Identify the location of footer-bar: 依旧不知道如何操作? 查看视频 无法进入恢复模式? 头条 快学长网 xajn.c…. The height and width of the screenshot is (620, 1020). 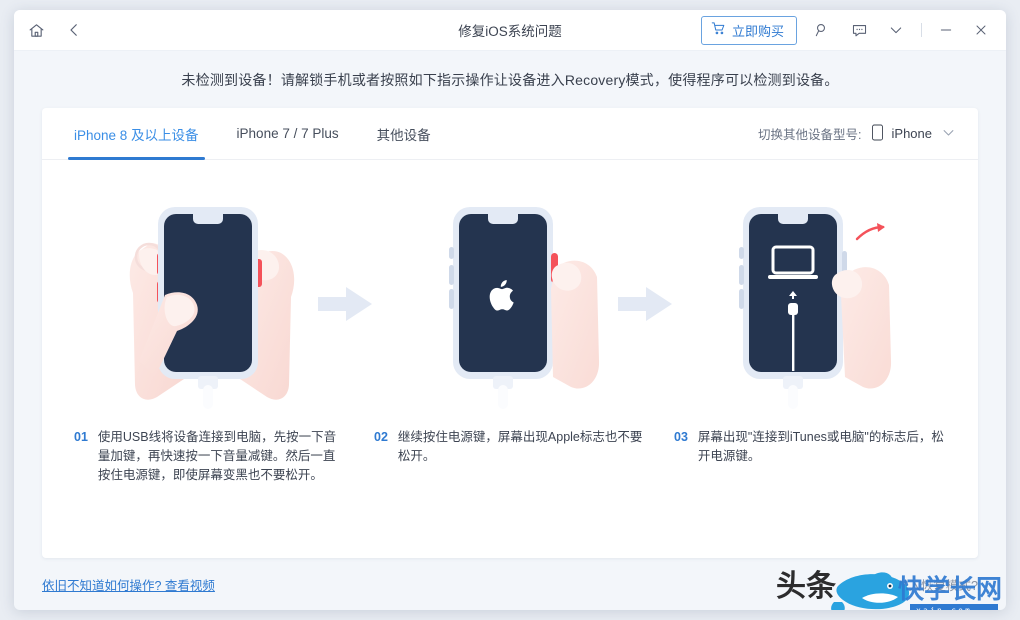
(510, 584).